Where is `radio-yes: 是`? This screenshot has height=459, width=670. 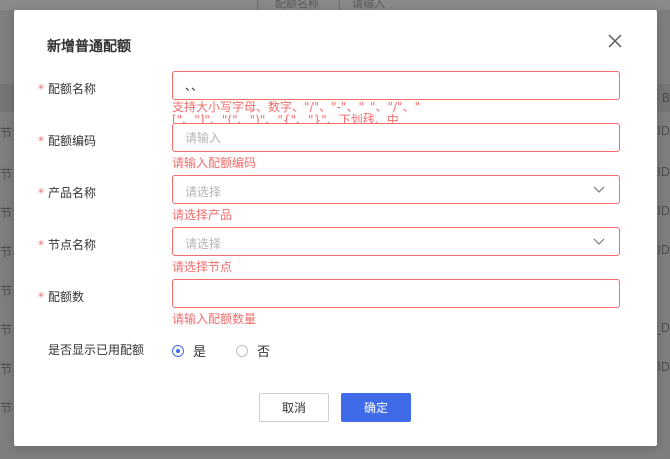
radio-yes: 是 is located at coordinates (189, 350).